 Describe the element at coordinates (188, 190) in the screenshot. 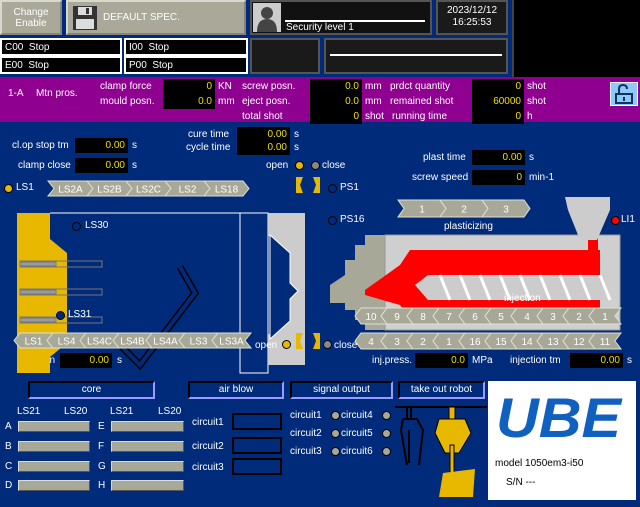

I see `top-ls-label: LS2` at that location.